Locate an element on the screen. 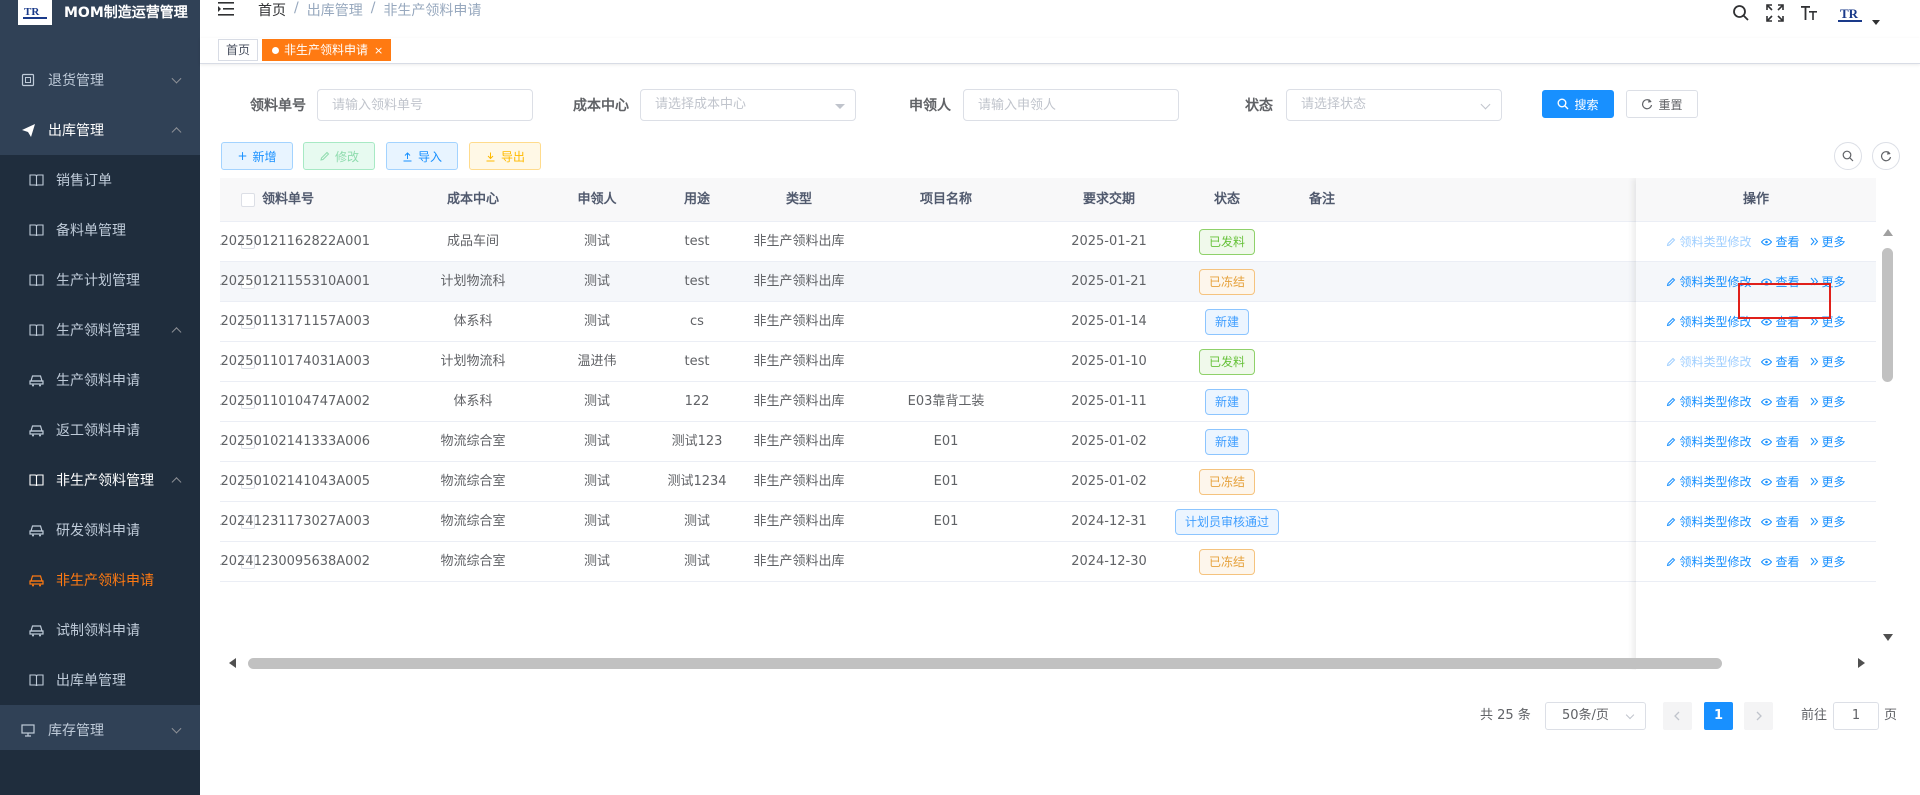  breadcrumb-home: 首页 is located at coordinates (272, 10).